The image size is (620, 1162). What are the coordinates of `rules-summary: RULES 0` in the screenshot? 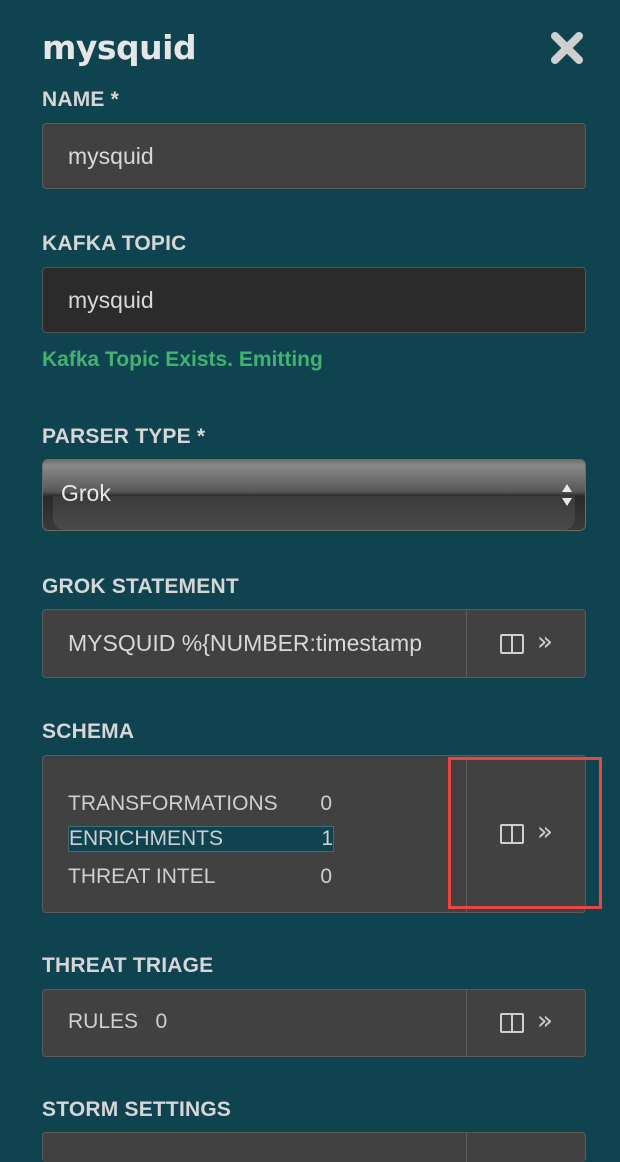 It's located at (117, 1022).